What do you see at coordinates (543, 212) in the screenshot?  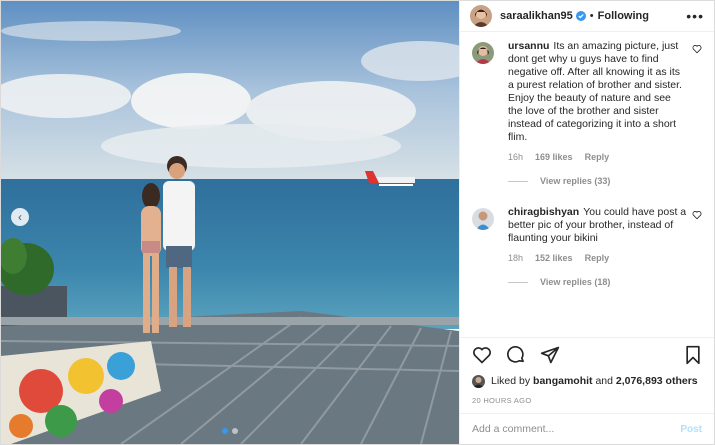 I see `comment-username: chiragbishyan` at bounding box center [543, 212].